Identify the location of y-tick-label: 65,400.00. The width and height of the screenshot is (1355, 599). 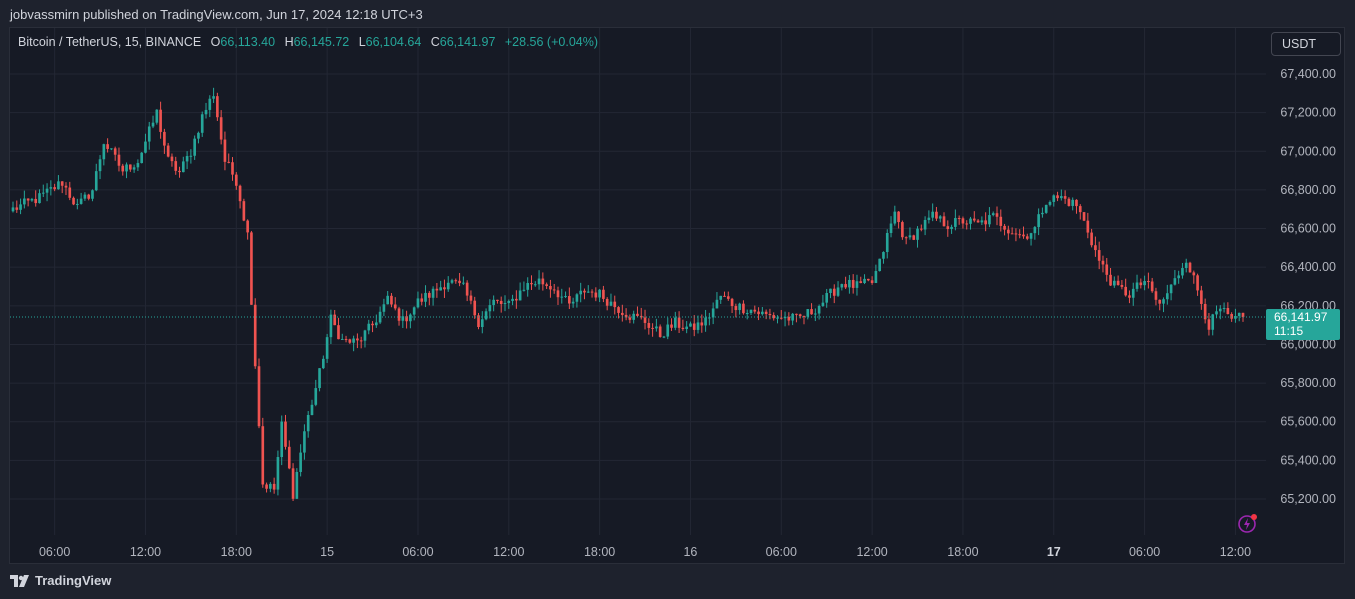
(1308, 460).